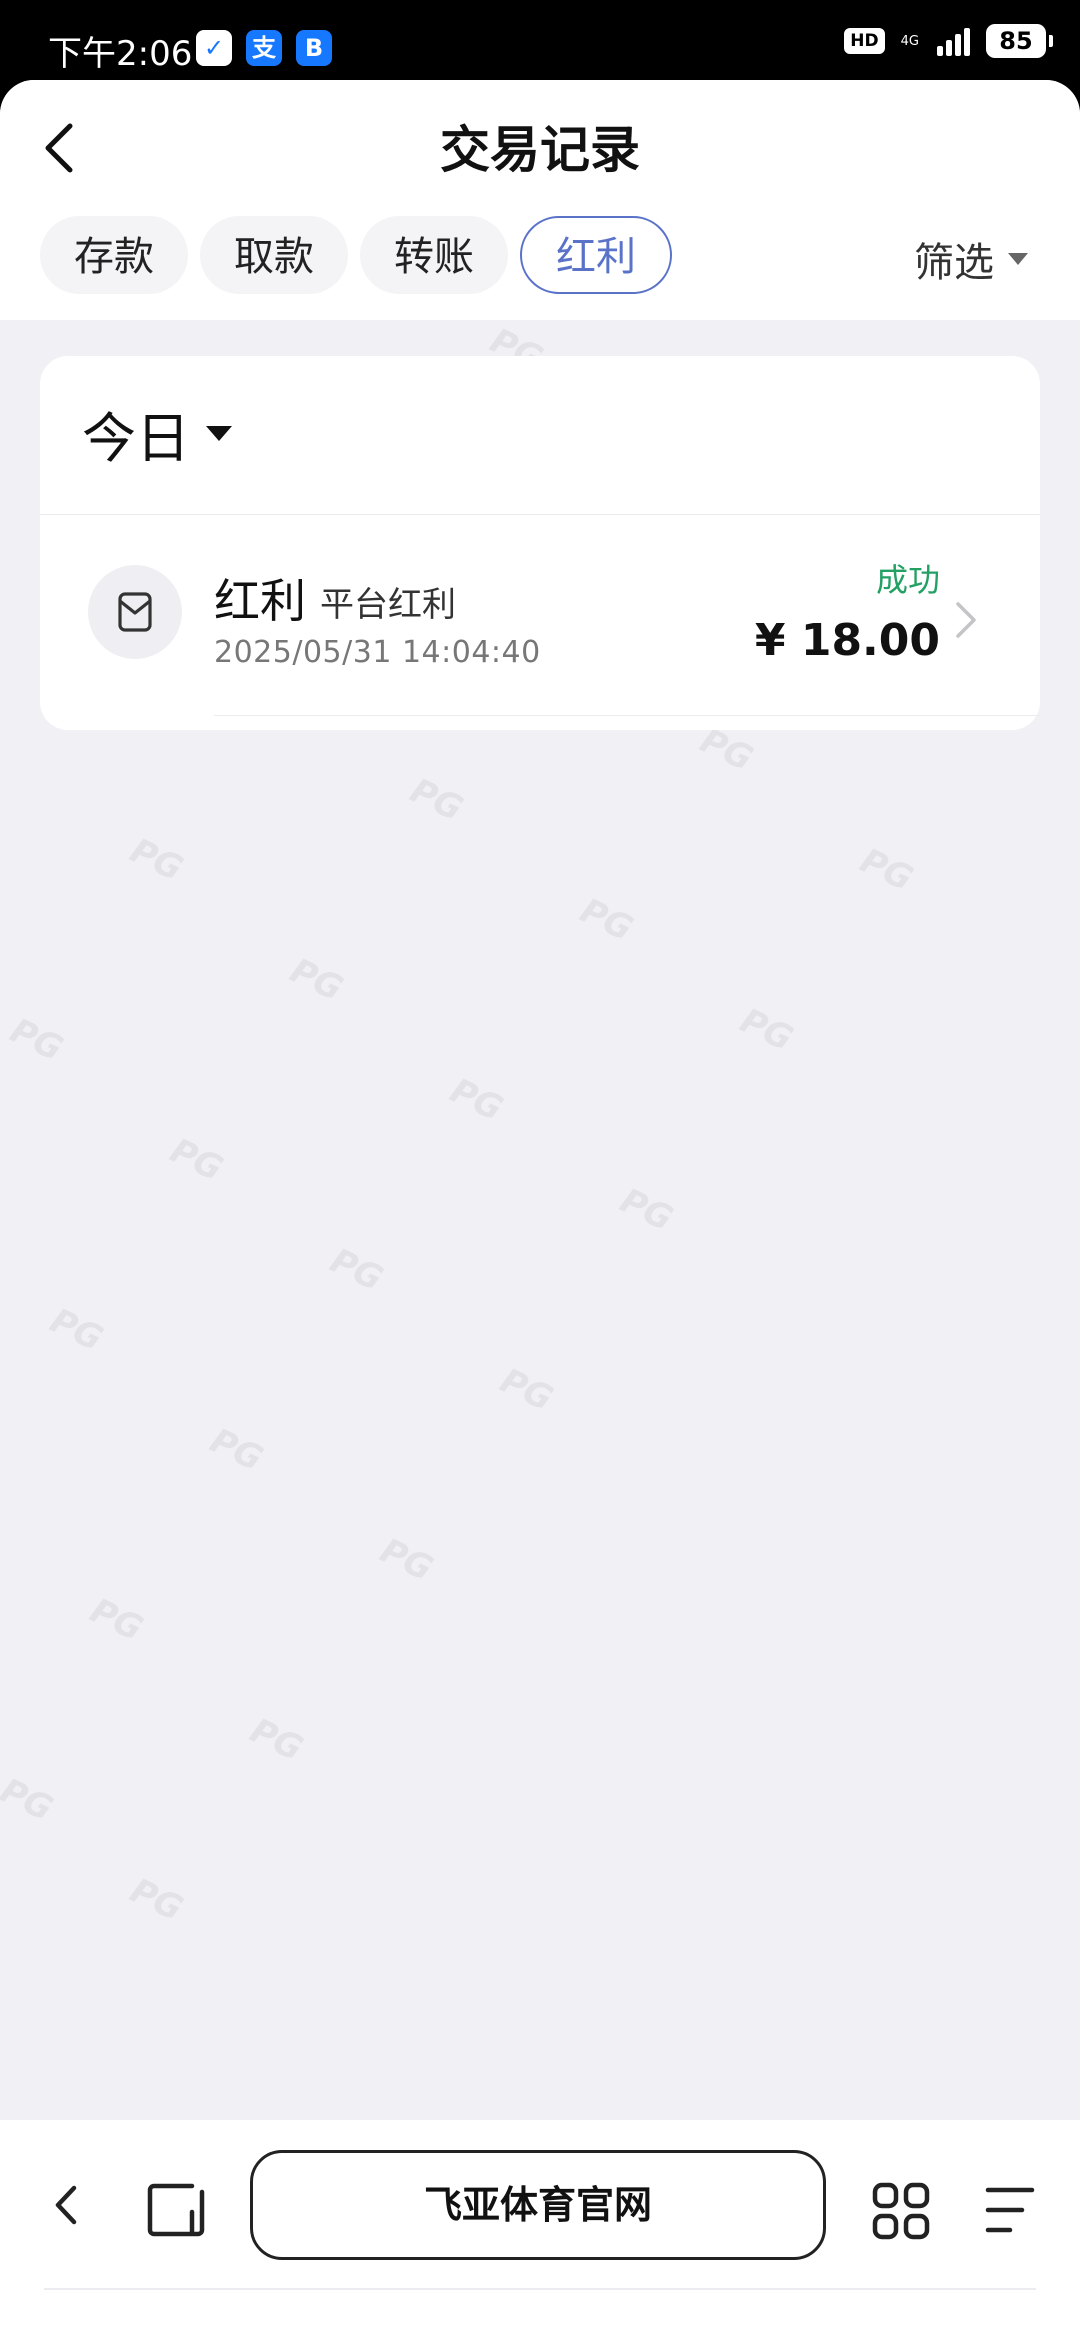 The height and width of the screenshot is (2340, 1080). I want to click on menu-icon, so click(1010, 2210).